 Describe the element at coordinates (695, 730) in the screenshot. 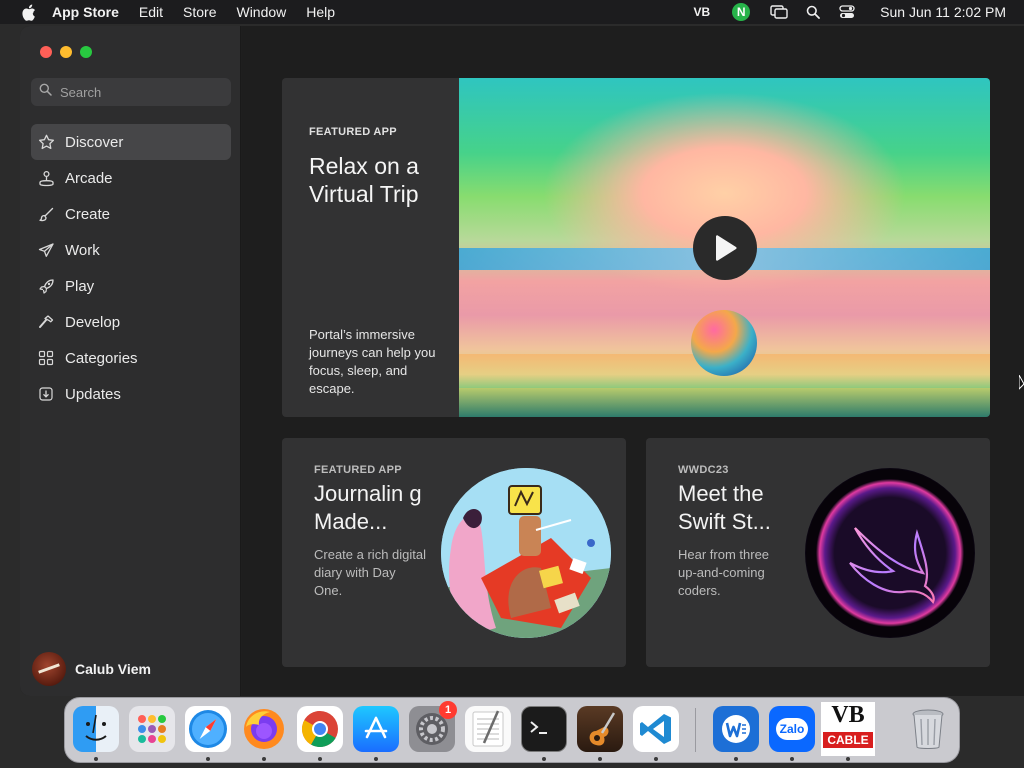

I see `dock-separator` at that location.